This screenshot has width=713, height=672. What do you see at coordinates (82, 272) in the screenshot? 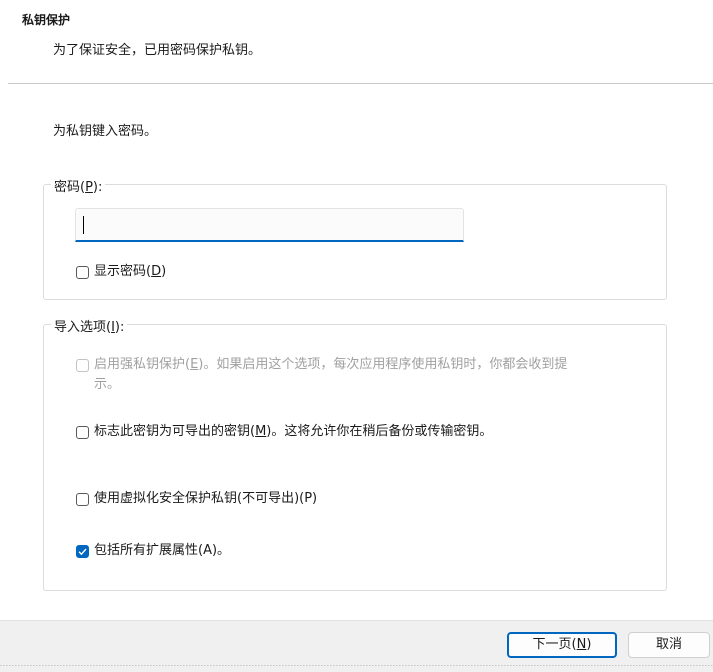
I see `show-password-checkbox` at bounding box center [82, 272].